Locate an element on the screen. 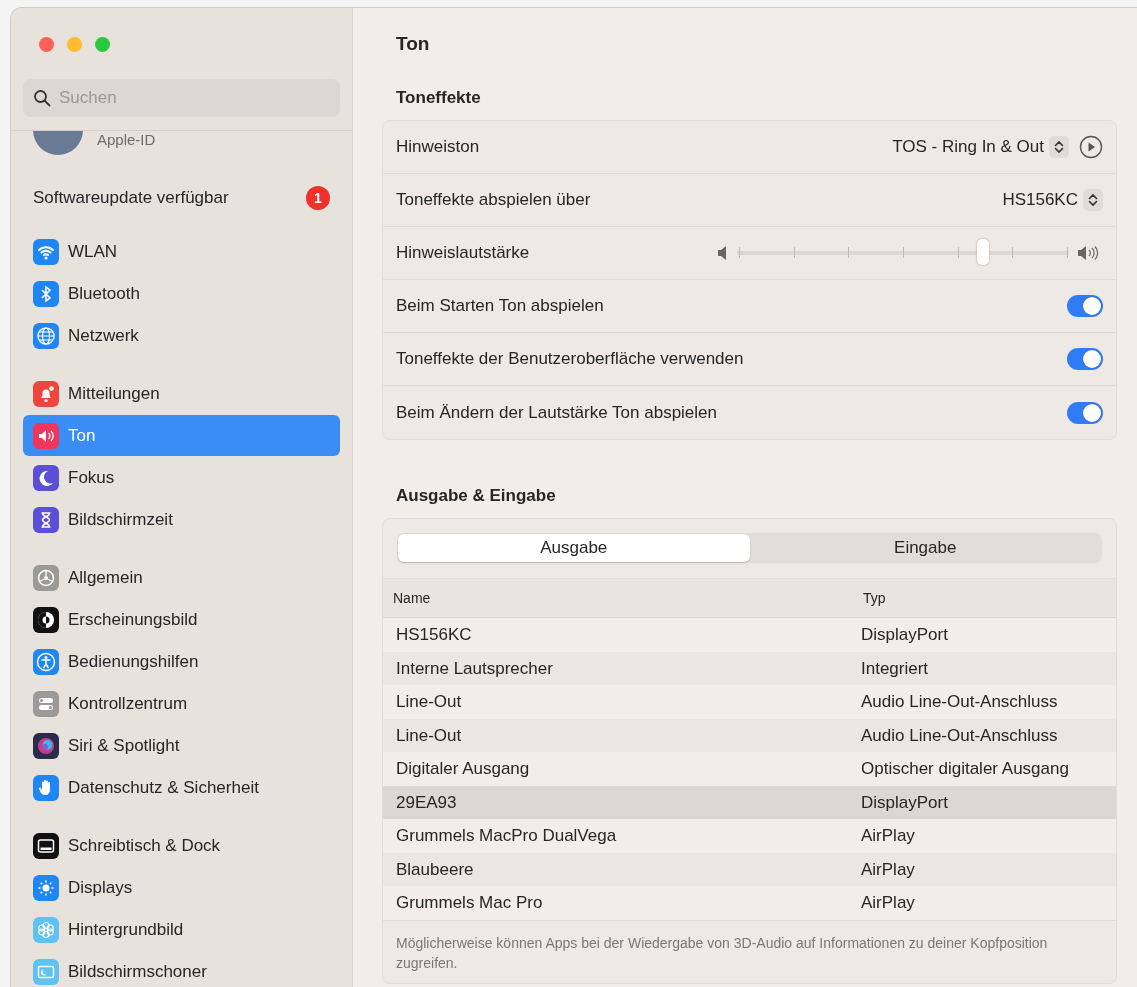 The image size is (1137, 987). hand-icon is located at coordinates (46, 787).